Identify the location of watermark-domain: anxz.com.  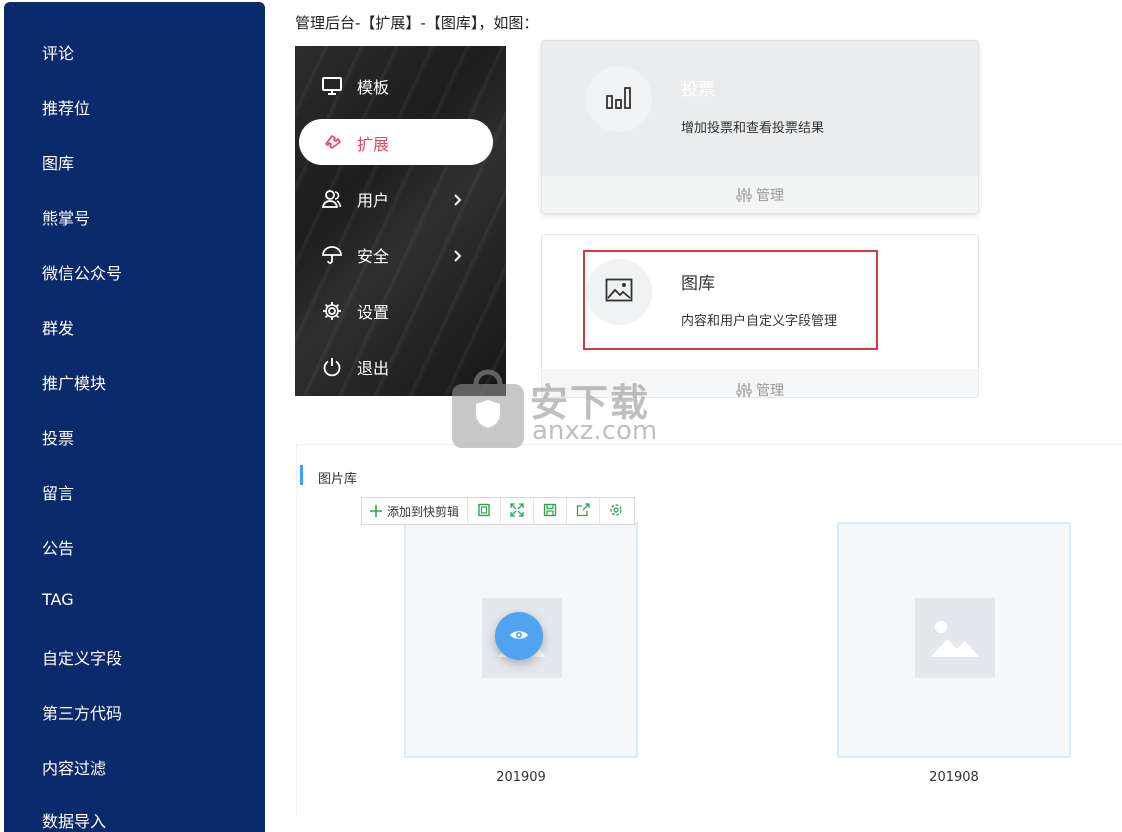
(595, 431).